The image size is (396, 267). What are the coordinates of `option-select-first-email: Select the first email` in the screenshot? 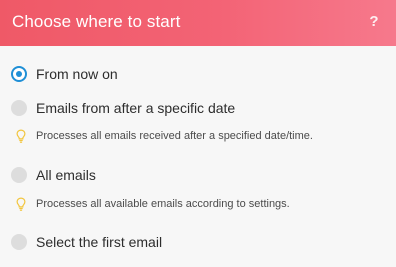 It's located at (198, 242).